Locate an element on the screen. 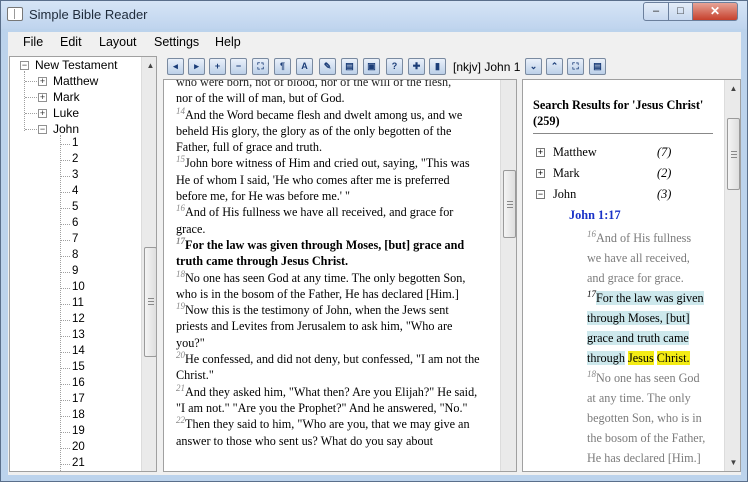  close-button: ✕ is located at coordinates (715, 11).